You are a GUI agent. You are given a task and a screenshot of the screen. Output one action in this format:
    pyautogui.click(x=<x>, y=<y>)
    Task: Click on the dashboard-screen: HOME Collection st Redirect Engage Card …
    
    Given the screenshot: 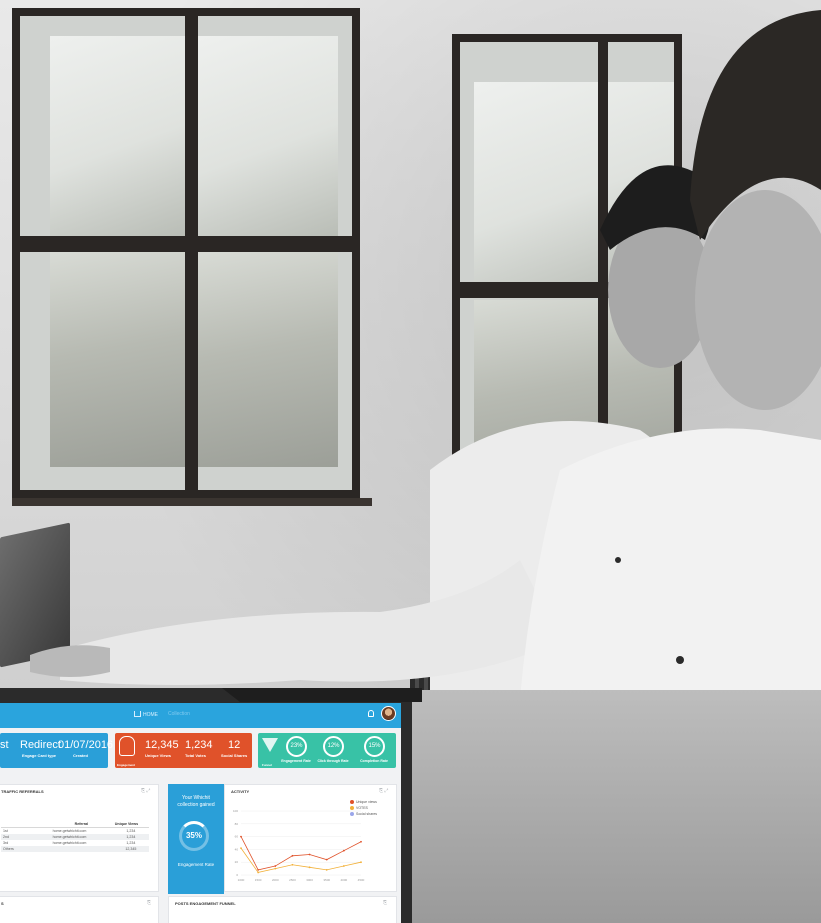 What is the action you would take?
    pyautogui.click(x=200, y=813)
    